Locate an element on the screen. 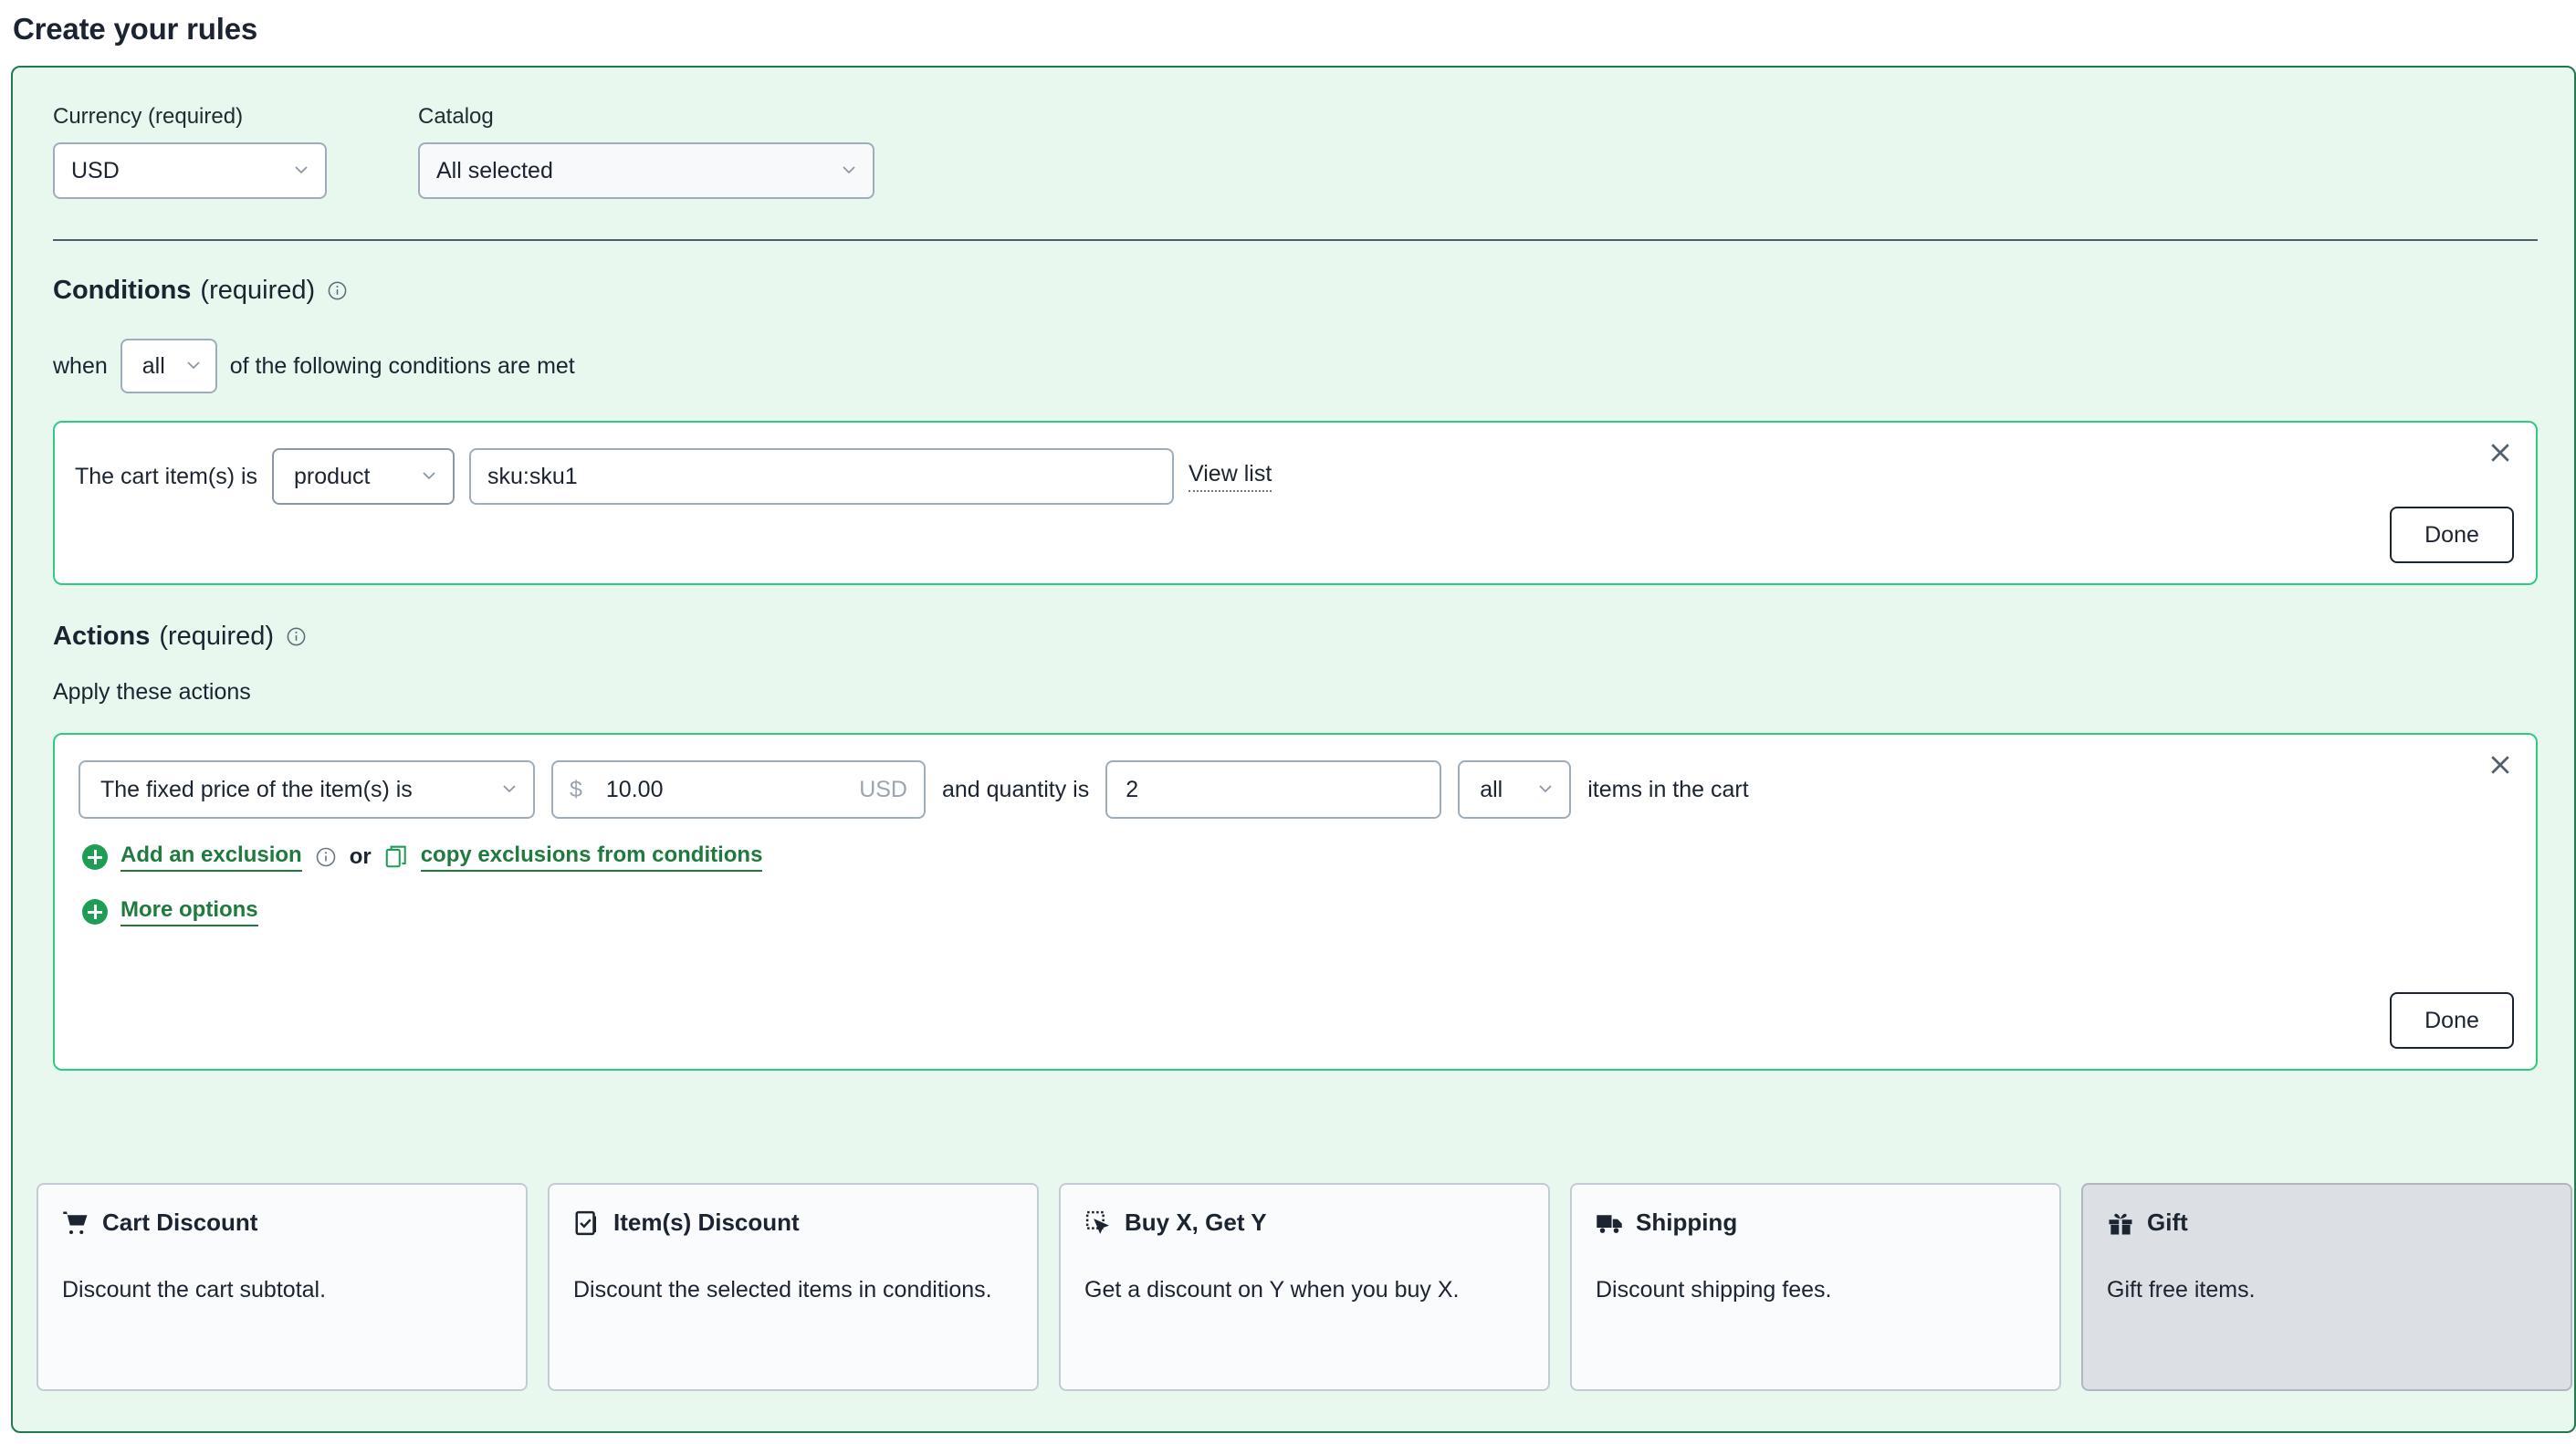  condition-type-select: product is located at coordinates (364, 477).